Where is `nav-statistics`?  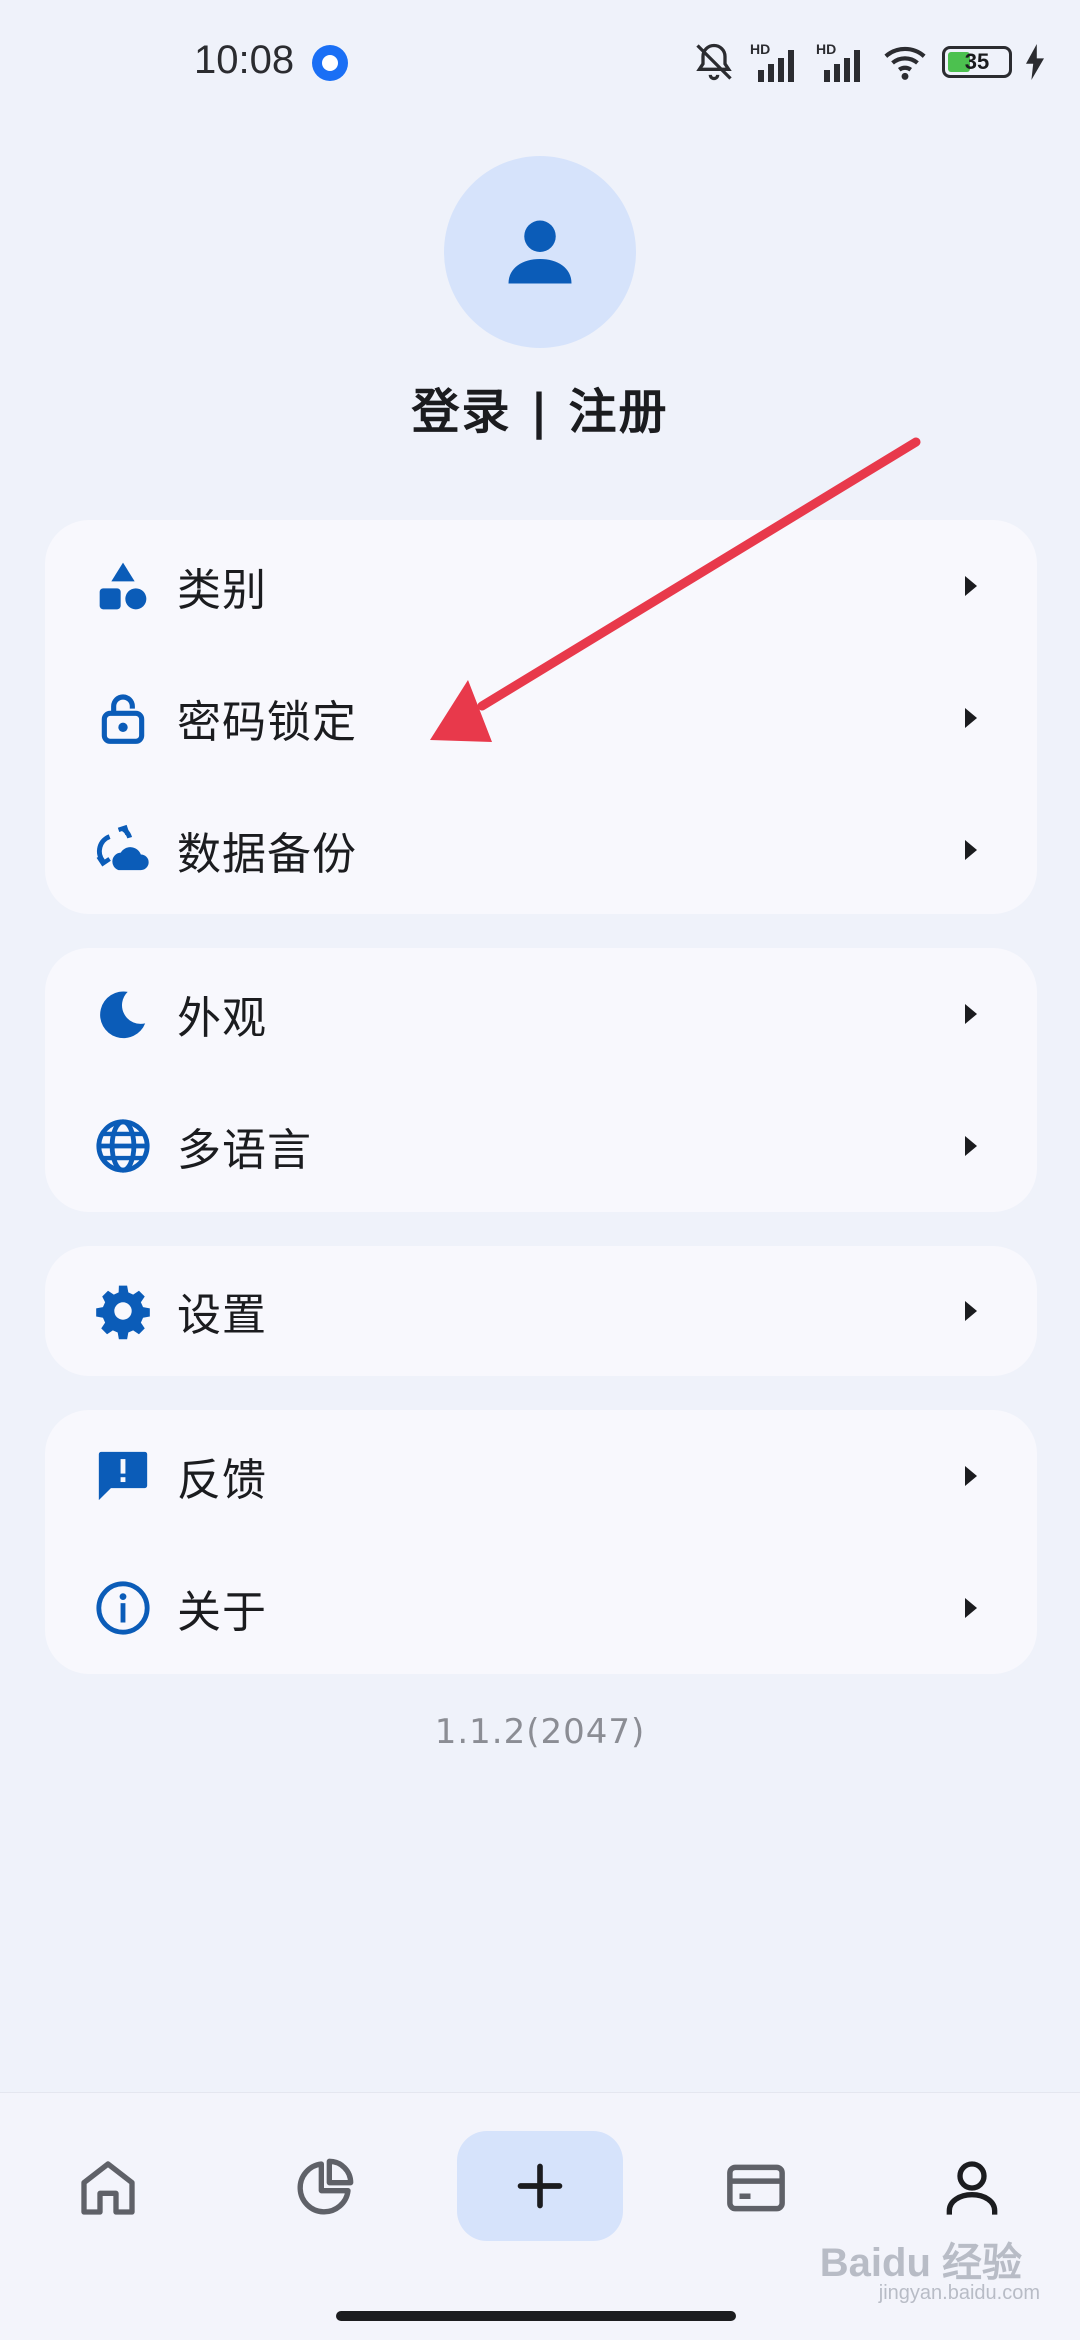 nav-statistics is located at coordinates (324, 2188).